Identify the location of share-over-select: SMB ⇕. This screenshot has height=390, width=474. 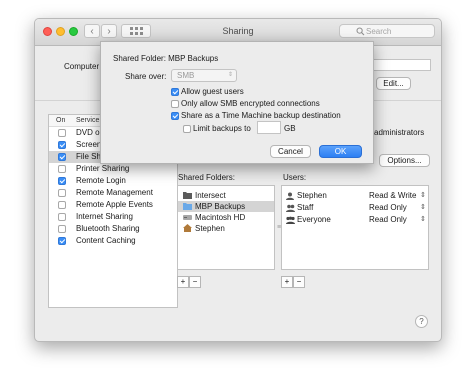
(204, 75).